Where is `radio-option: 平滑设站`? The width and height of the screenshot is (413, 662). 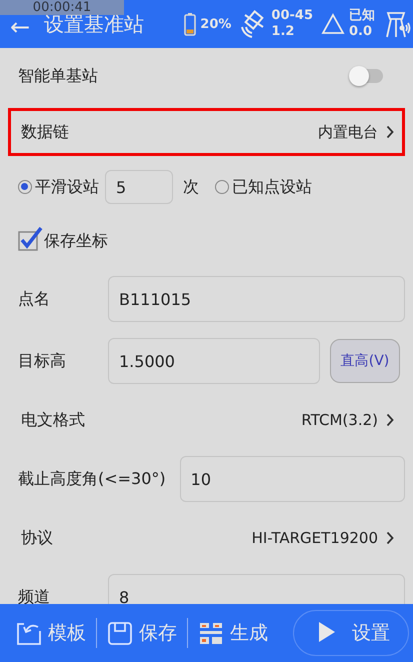
radio-option: 平滑设站 is located at coordinates (58, 187).